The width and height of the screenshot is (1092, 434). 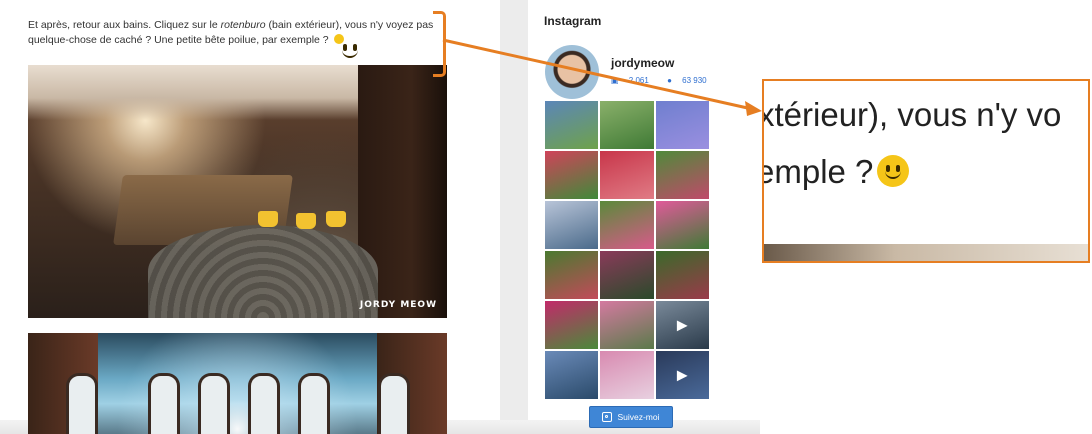 I want to click on zoom-photo-strip, so click(x=926, y=252).